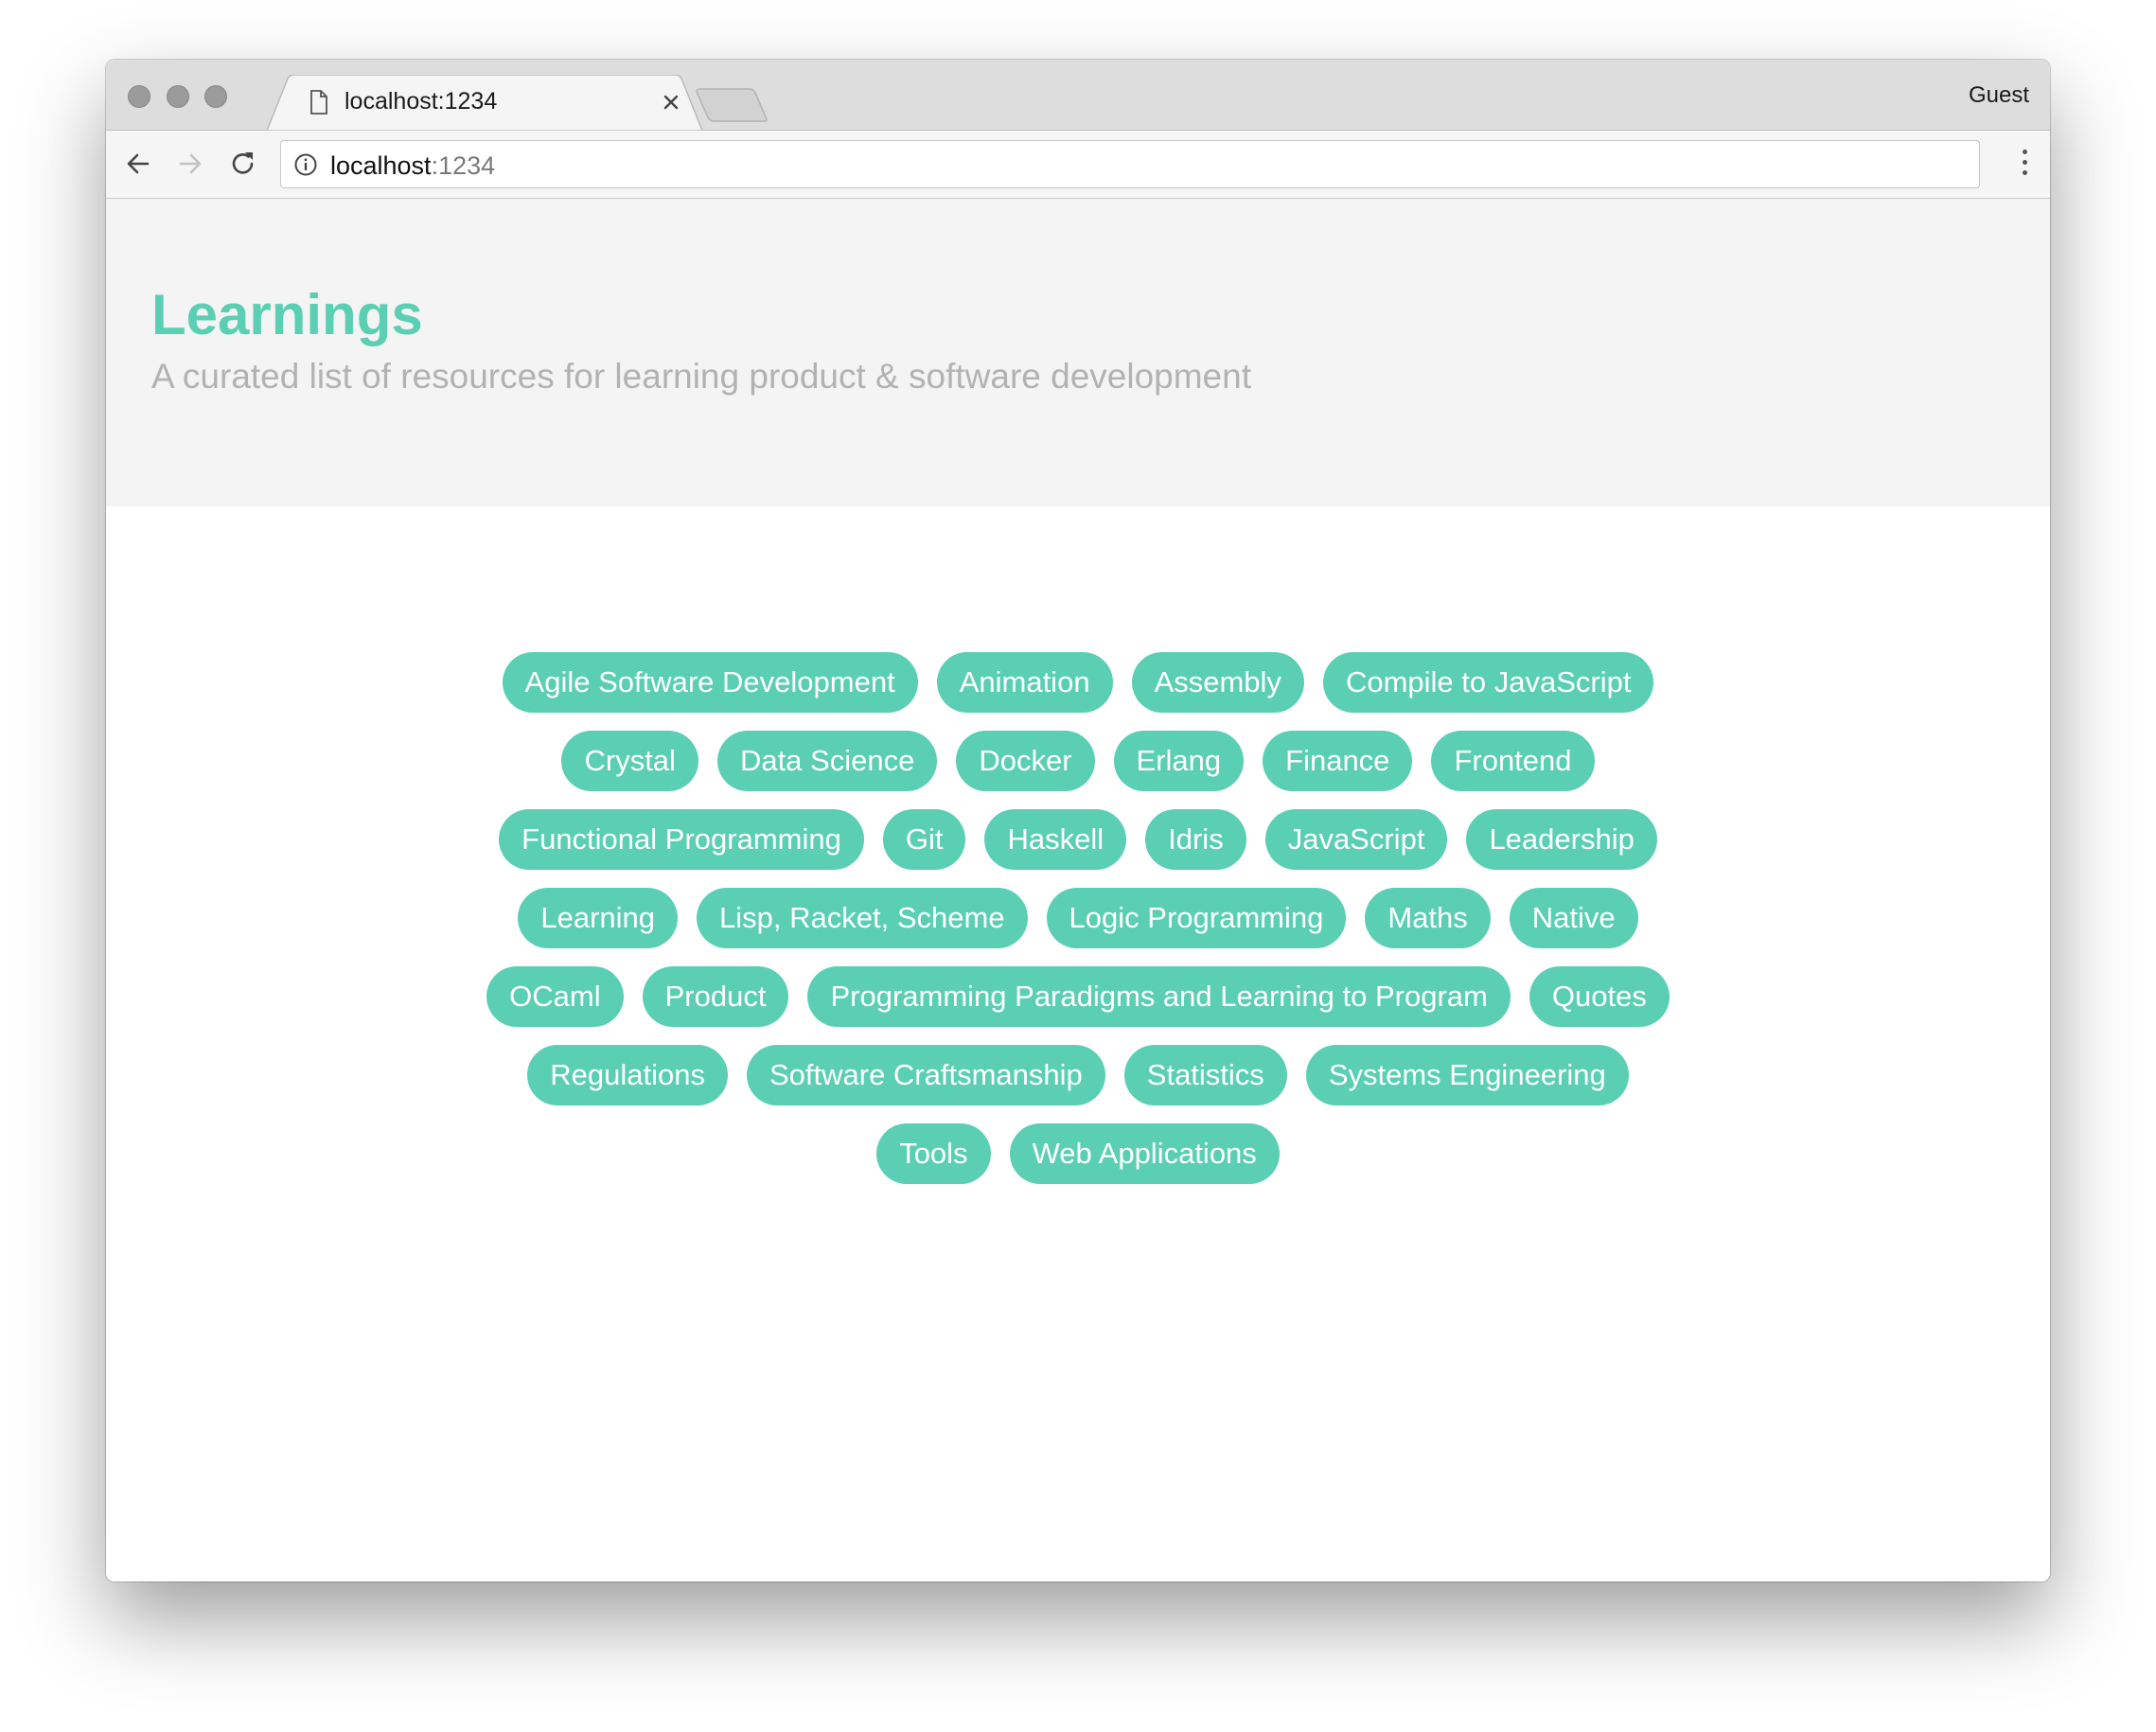 This screenshot has width=2156, height=1732. Describe the element at coordinates (381, 165) in the screenshot. I see `url-host: localhost` at that location.